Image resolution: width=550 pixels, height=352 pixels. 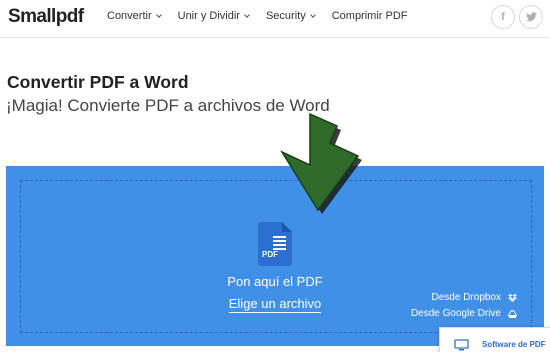 I want to click on twitter-icon, so click(x=531, y=17).